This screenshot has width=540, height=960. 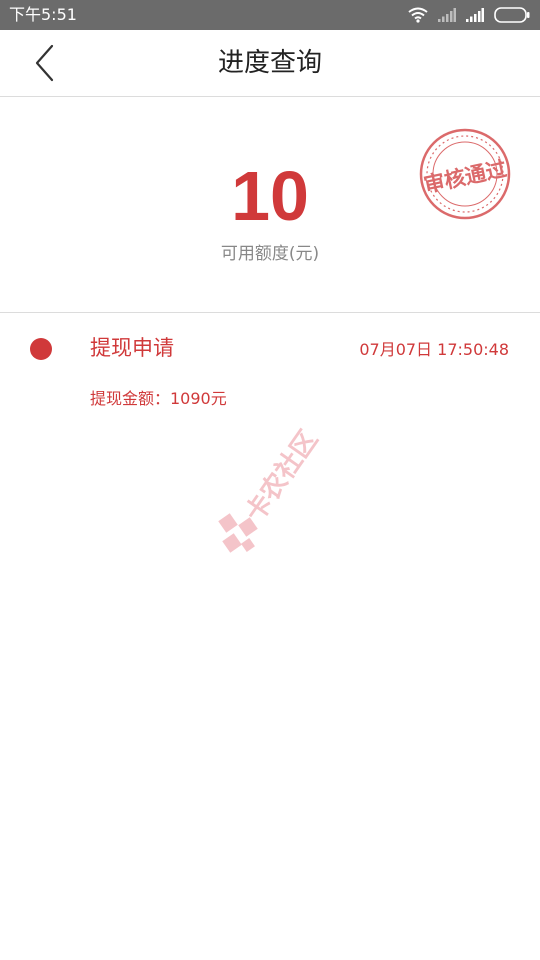 What do you see at coordinates (41, 349) in the screenshot?
I see `status-dot-icon` at bounding box center [41, 349].